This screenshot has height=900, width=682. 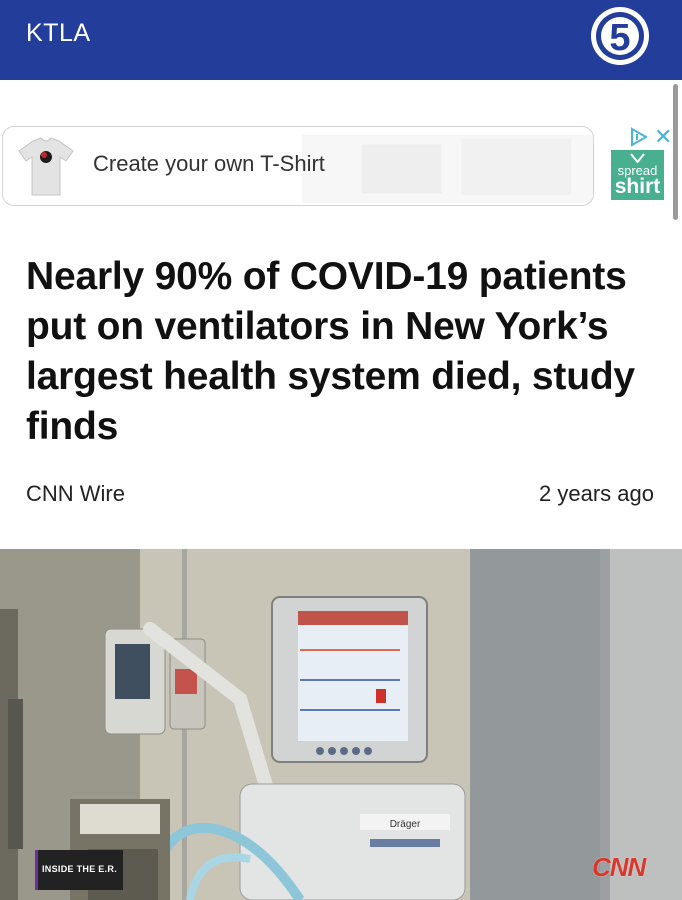 I want to click on spreadshirt-bottom-text: shirt, so click(x=637, y=186).